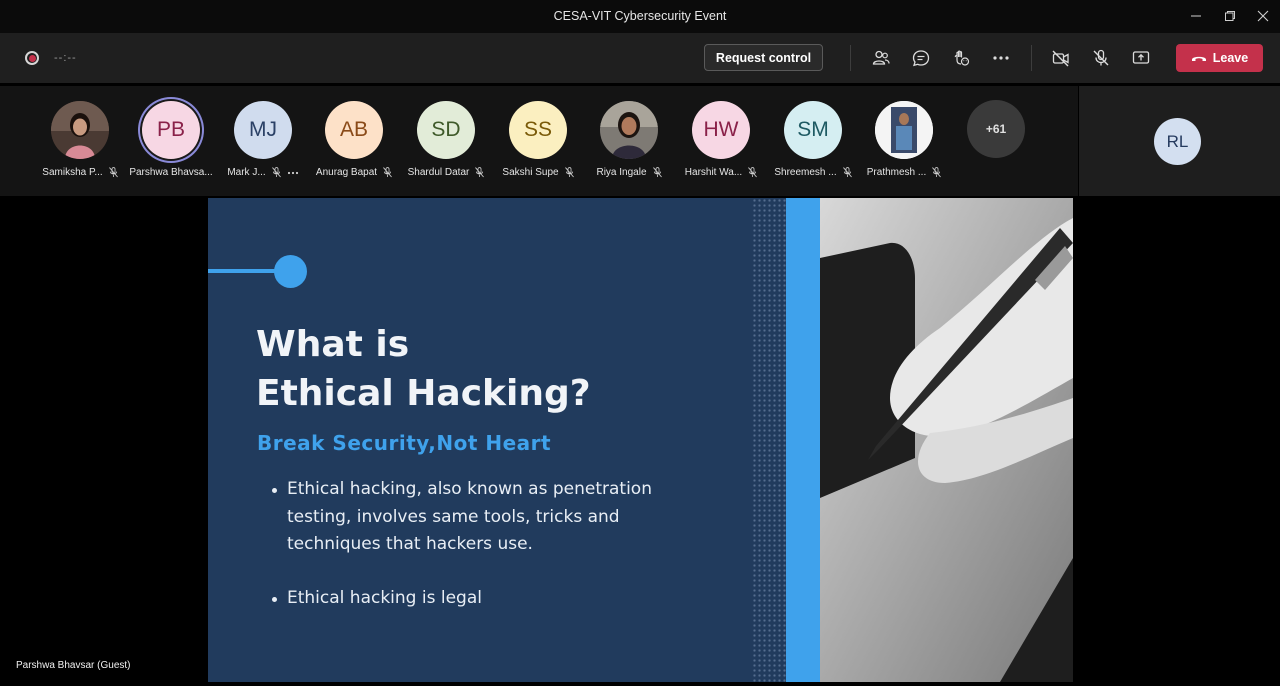 This screenshot has width=1280, height=686. Describe the element at coordinates (1001, 58) in the screenshot. I see `more-options-icon` at that location.